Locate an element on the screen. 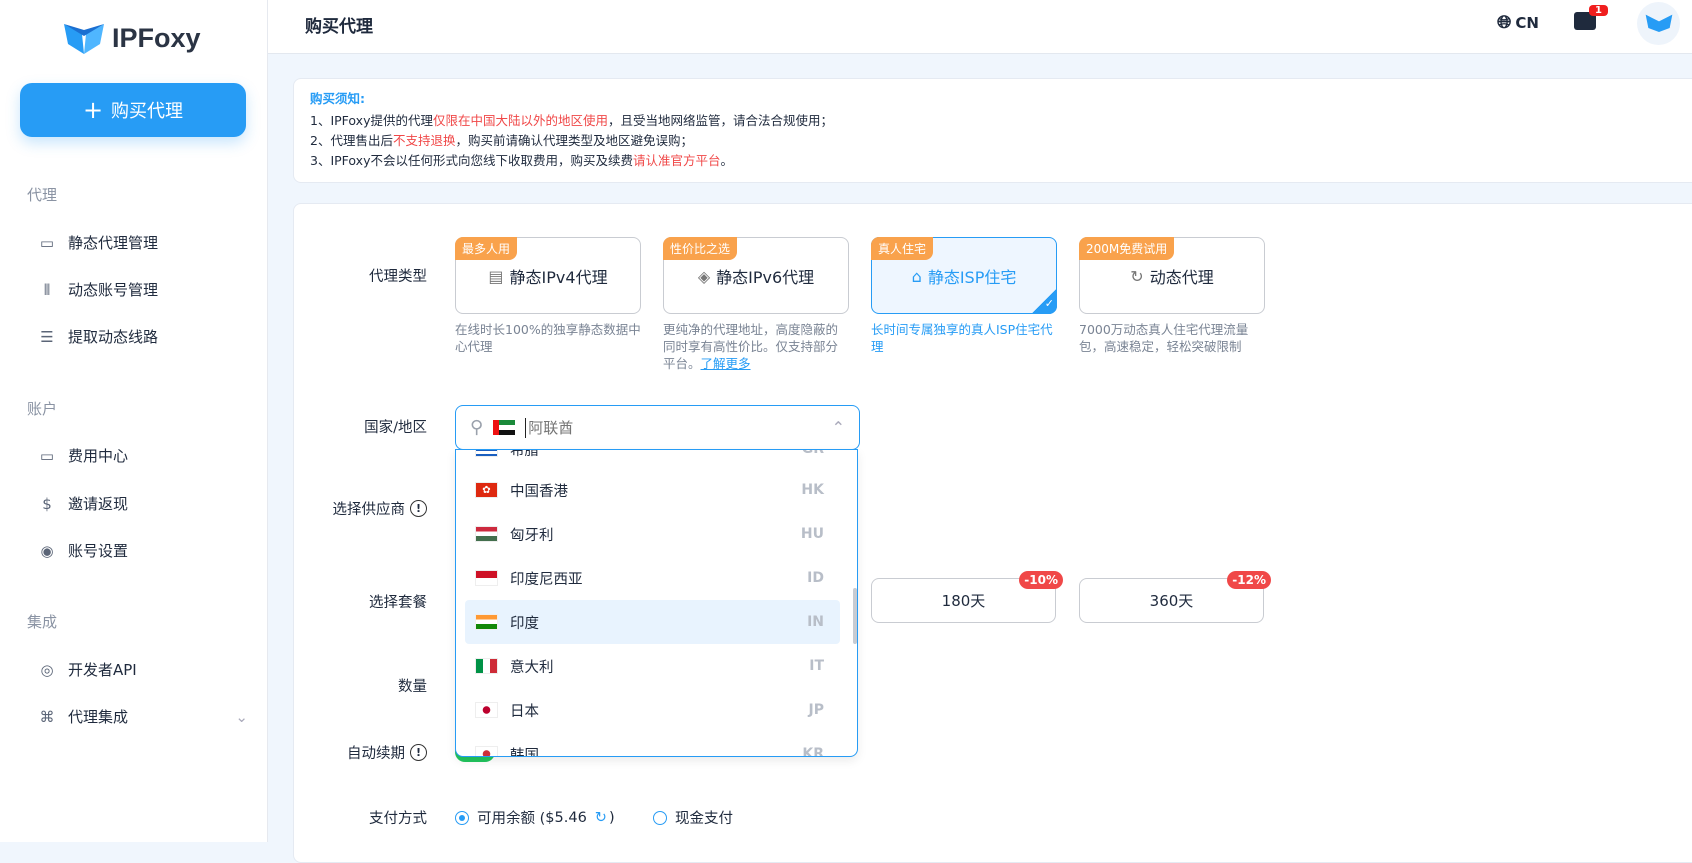 The width and height of the screenshot is (1692, 863). flag-gr-icon is located at coordinates (486, 453).